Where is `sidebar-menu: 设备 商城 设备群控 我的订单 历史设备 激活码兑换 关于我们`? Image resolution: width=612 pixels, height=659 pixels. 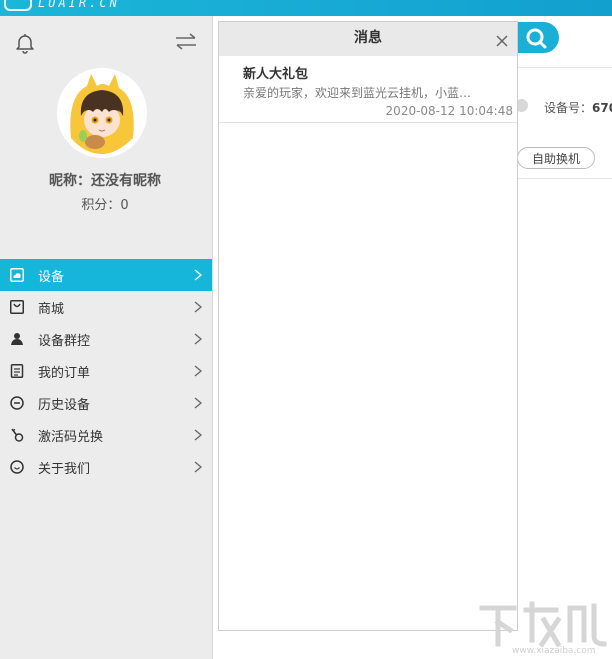
sidebar-menu: 设备 商城 设备群控 我的订单 历史设备 激活码兑换 关于我们 is located at coordinates (106, 371).